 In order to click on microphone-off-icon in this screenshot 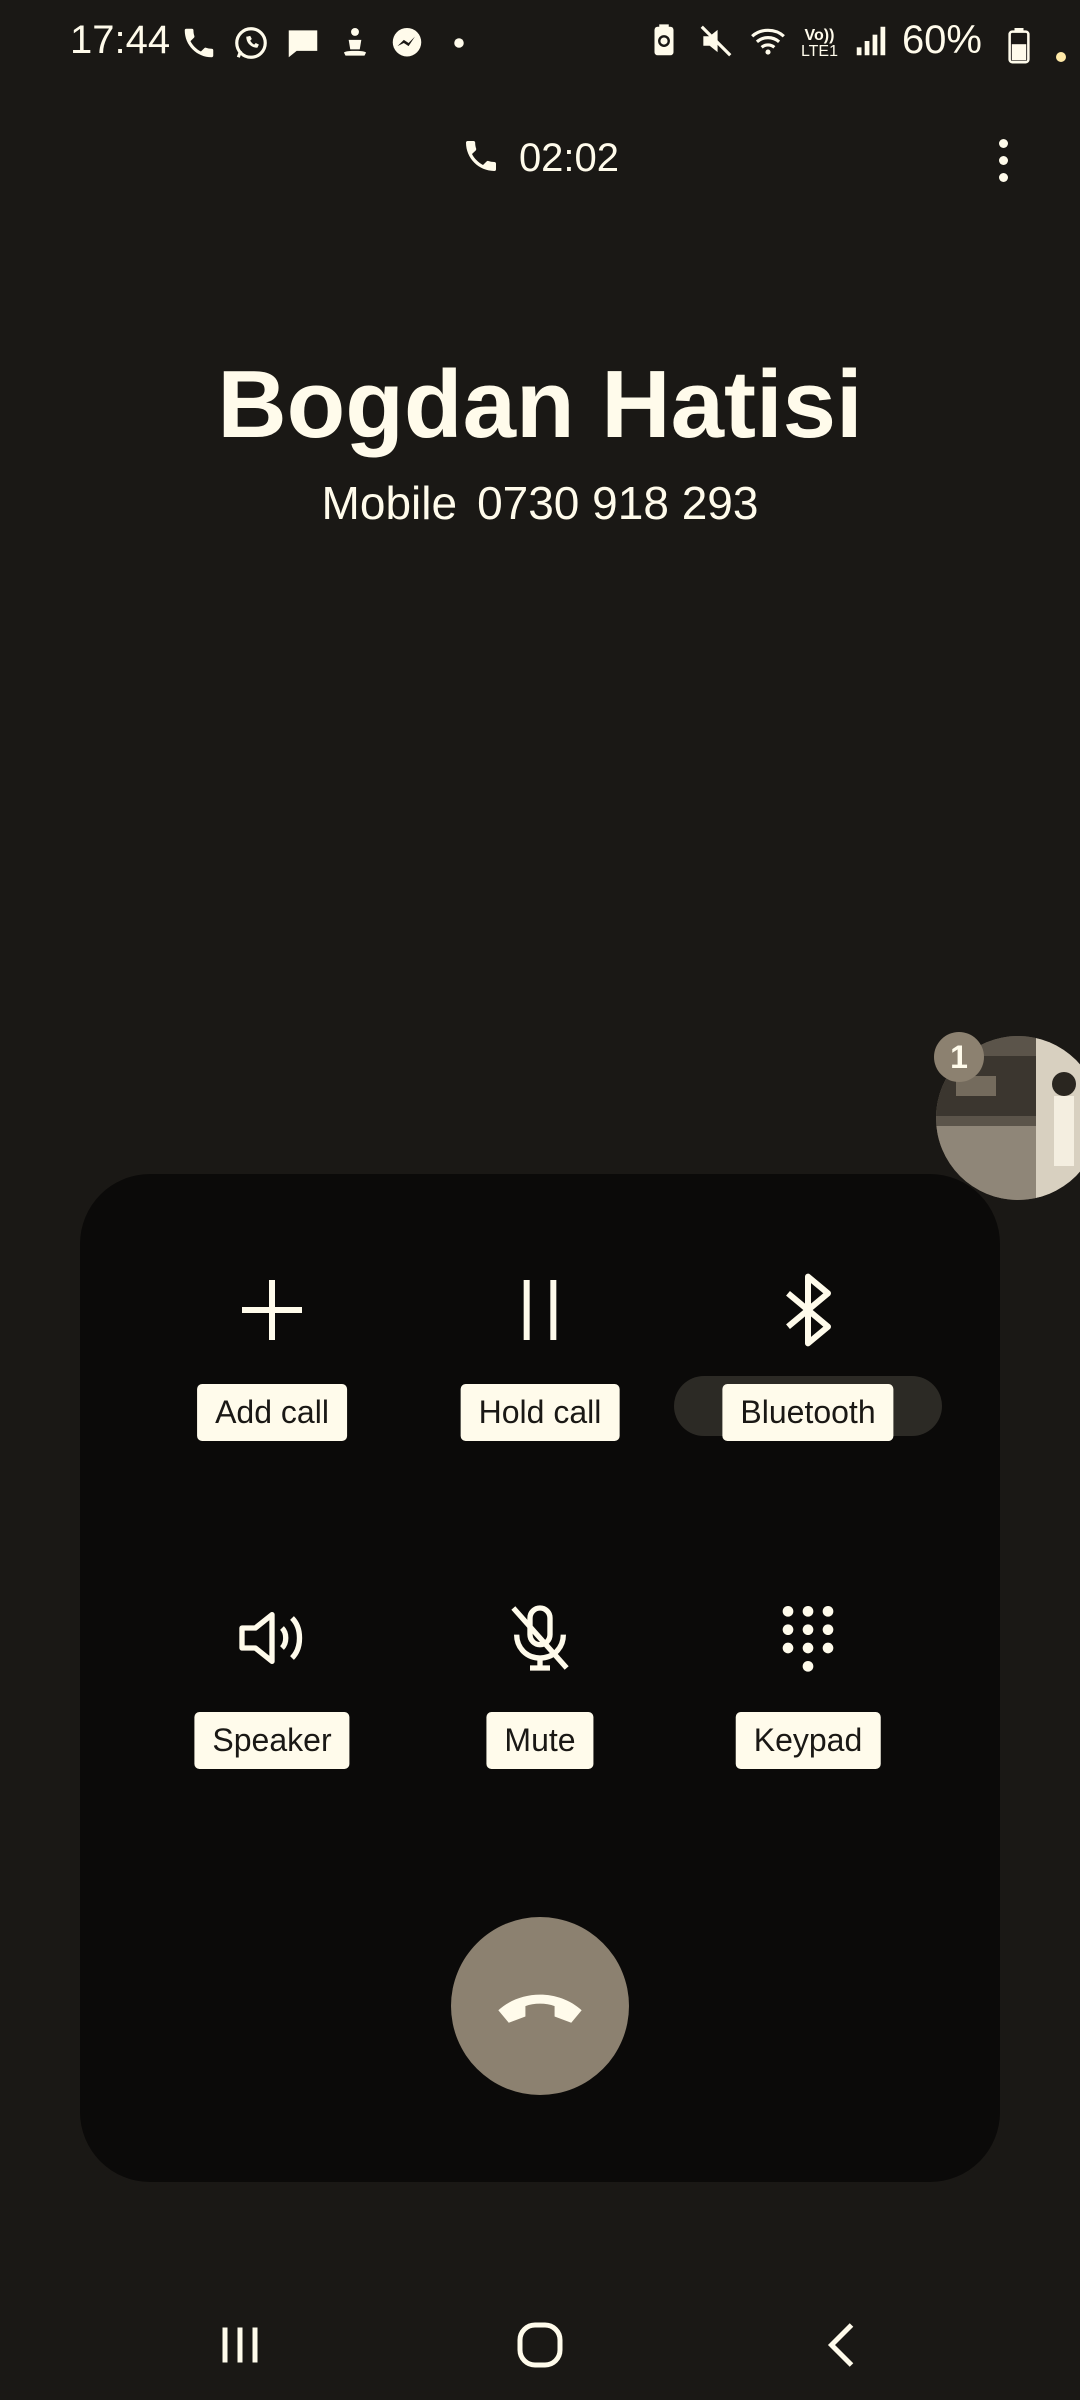, I will do `click(540, 1638)`.